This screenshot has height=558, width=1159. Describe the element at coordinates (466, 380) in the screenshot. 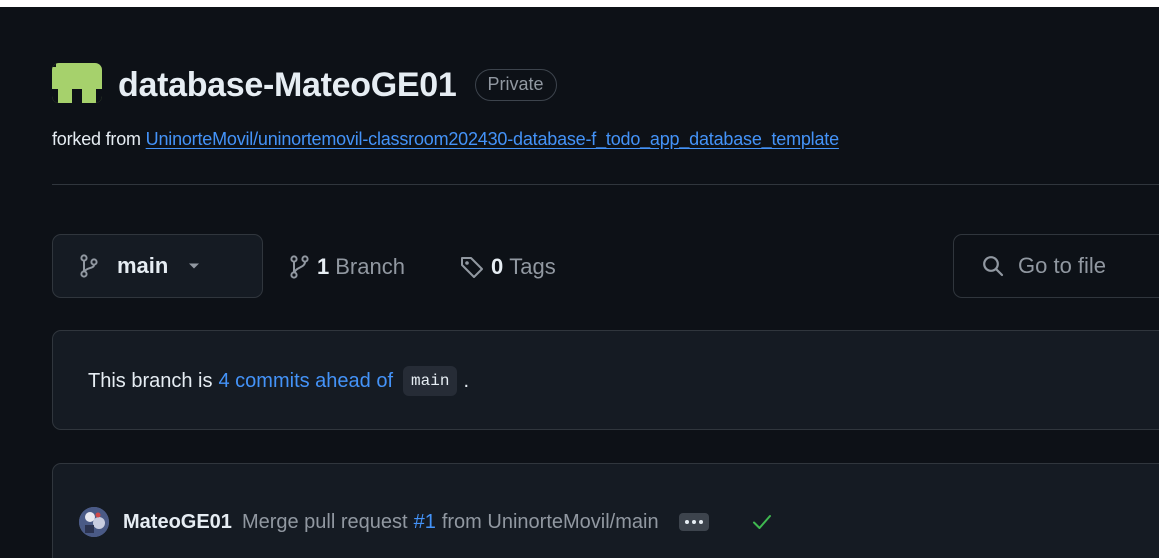

I see `branch-status-suffix: .` at that location.